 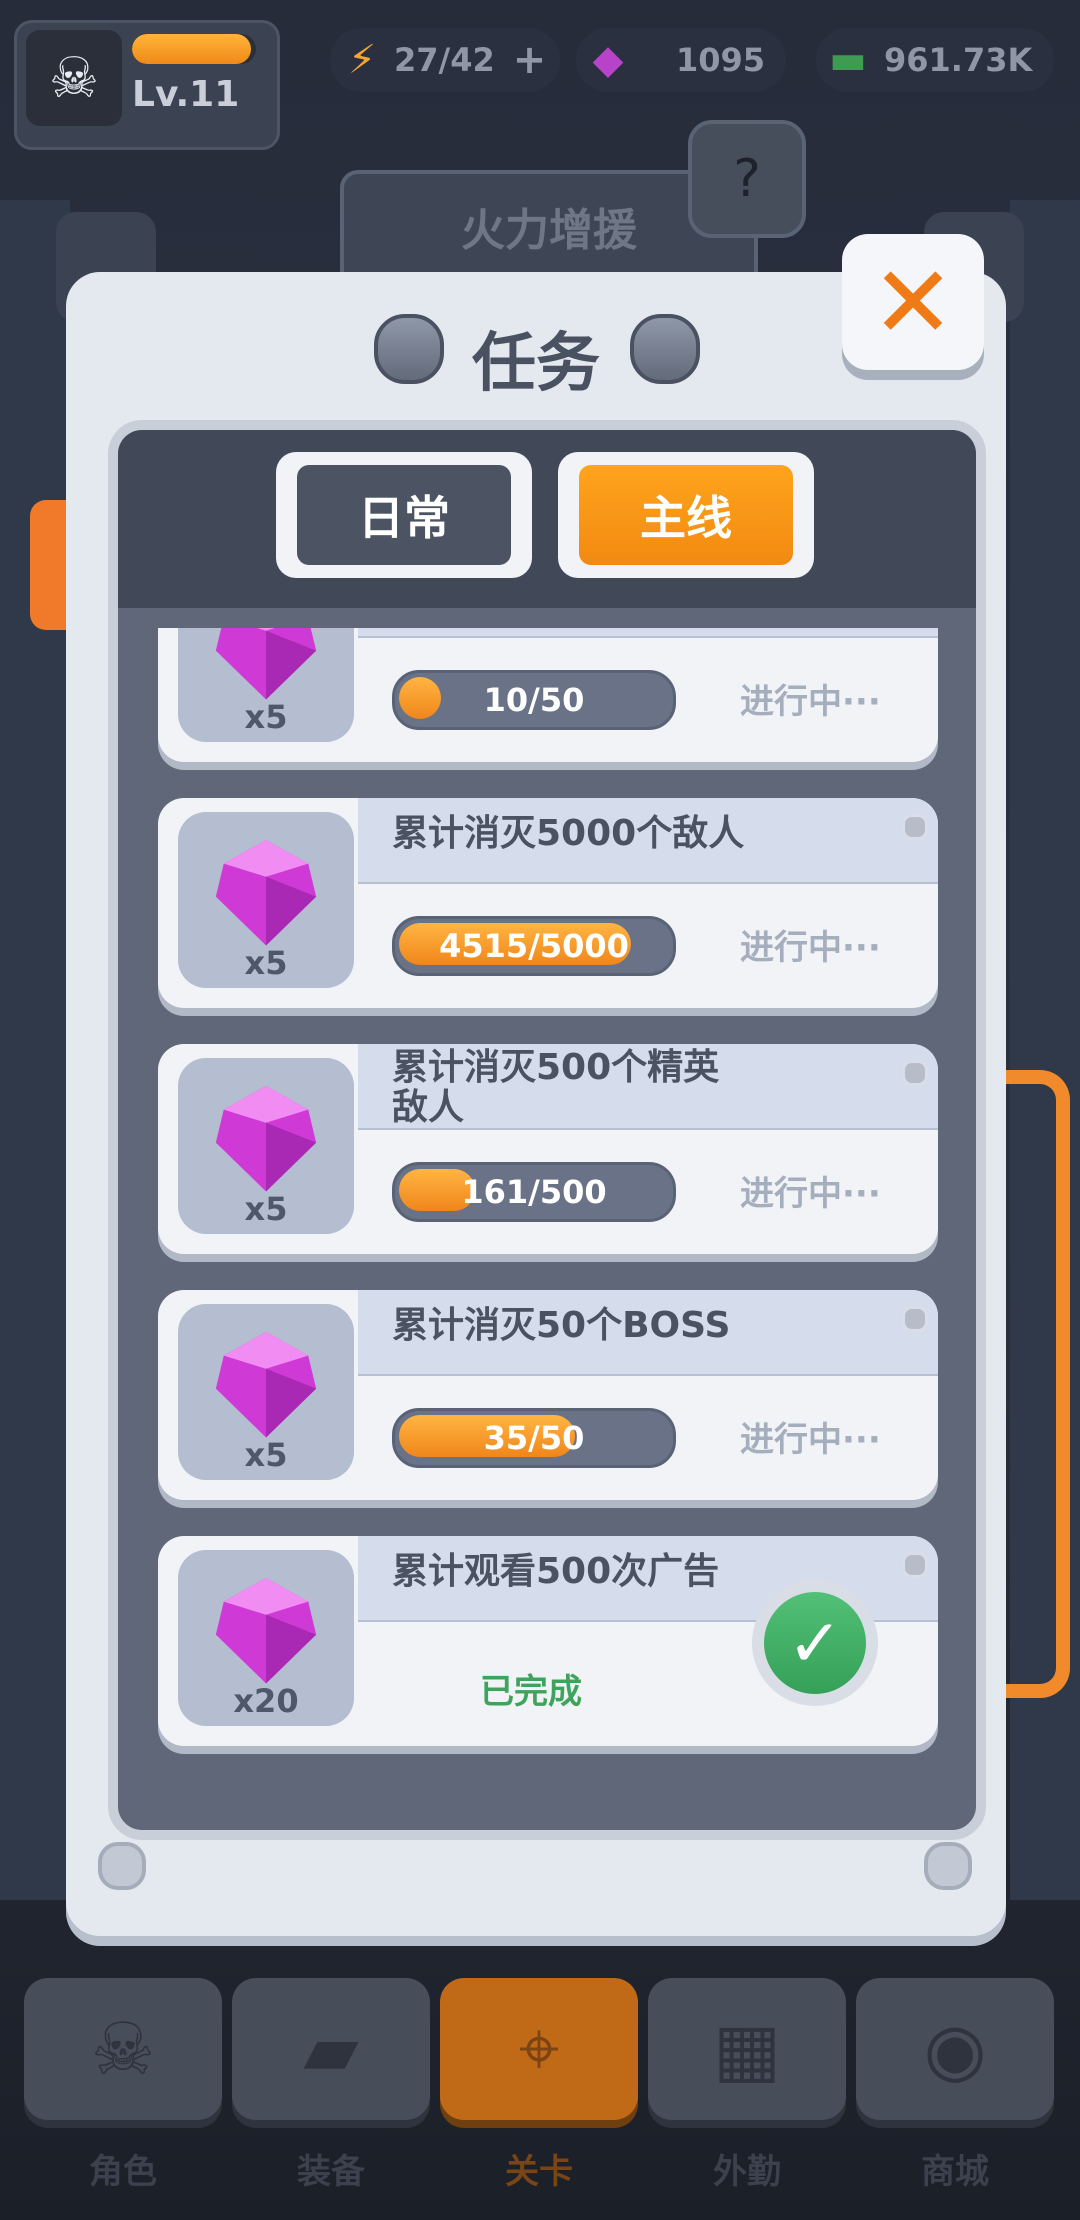 I want to click on nav-shop: ◉, so click(x=955, y=2049).